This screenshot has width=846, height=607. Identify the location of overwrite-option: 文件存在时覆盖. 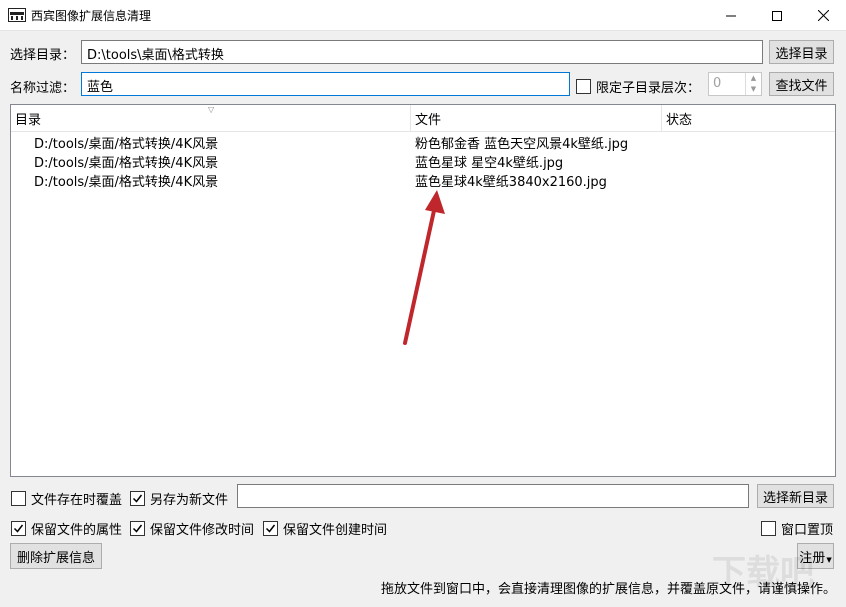
(66, 498).